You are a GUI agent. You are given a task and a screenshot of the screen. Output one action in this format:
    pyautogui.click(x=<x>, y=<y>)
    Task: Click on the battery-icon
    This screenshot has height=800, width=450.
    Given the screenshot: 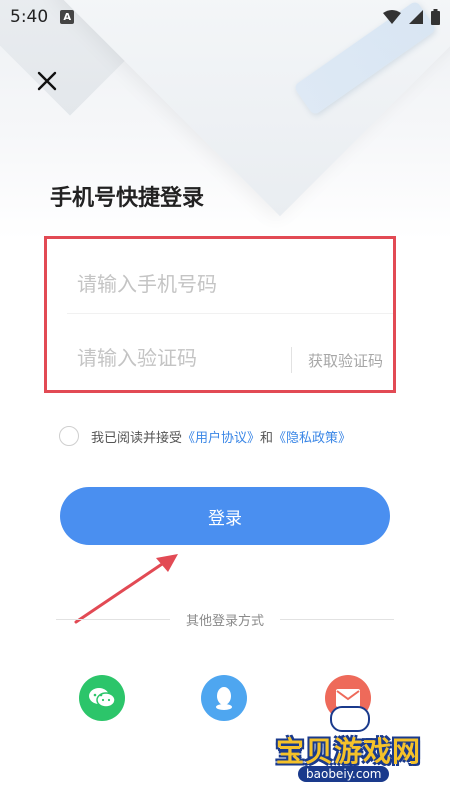 What is the action you would take?
    pyautogui.click(x=435, y=17)
    